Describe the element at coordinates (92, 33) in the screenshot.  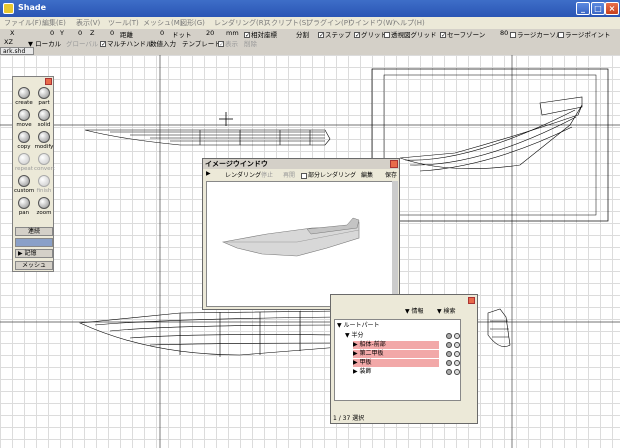
I see `z-label: Z` at that location.